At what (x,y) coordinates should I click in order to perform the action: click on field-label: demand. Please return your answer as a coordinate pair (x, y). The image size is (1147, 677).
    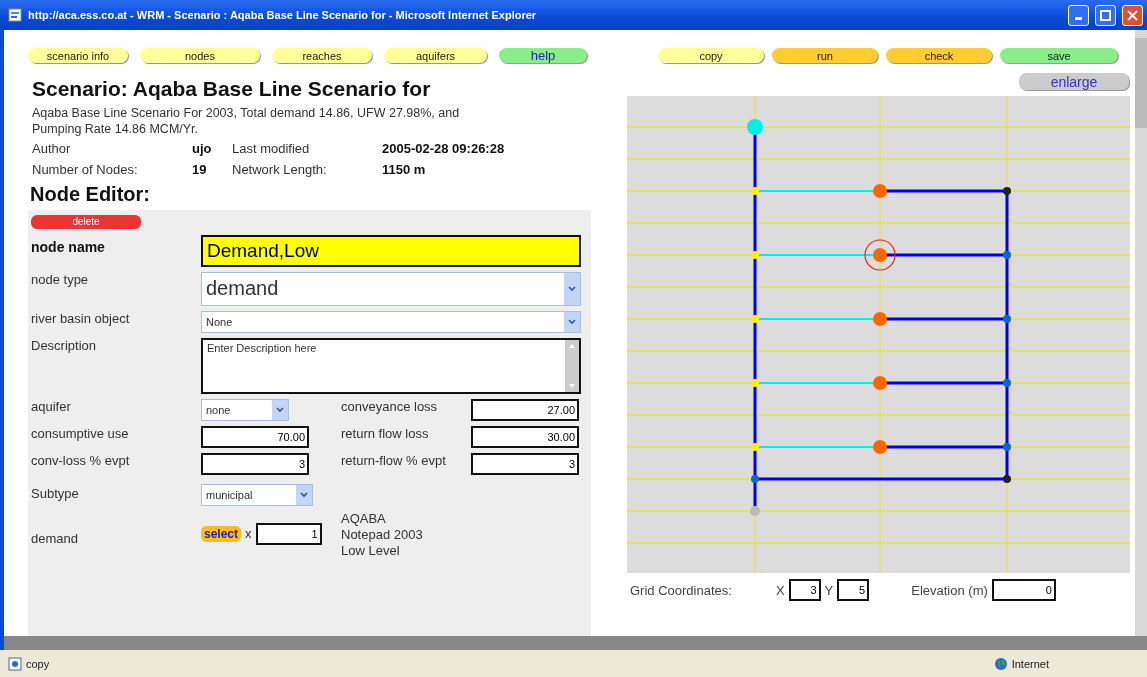
    Looking at the image, I should click on (55, 537).